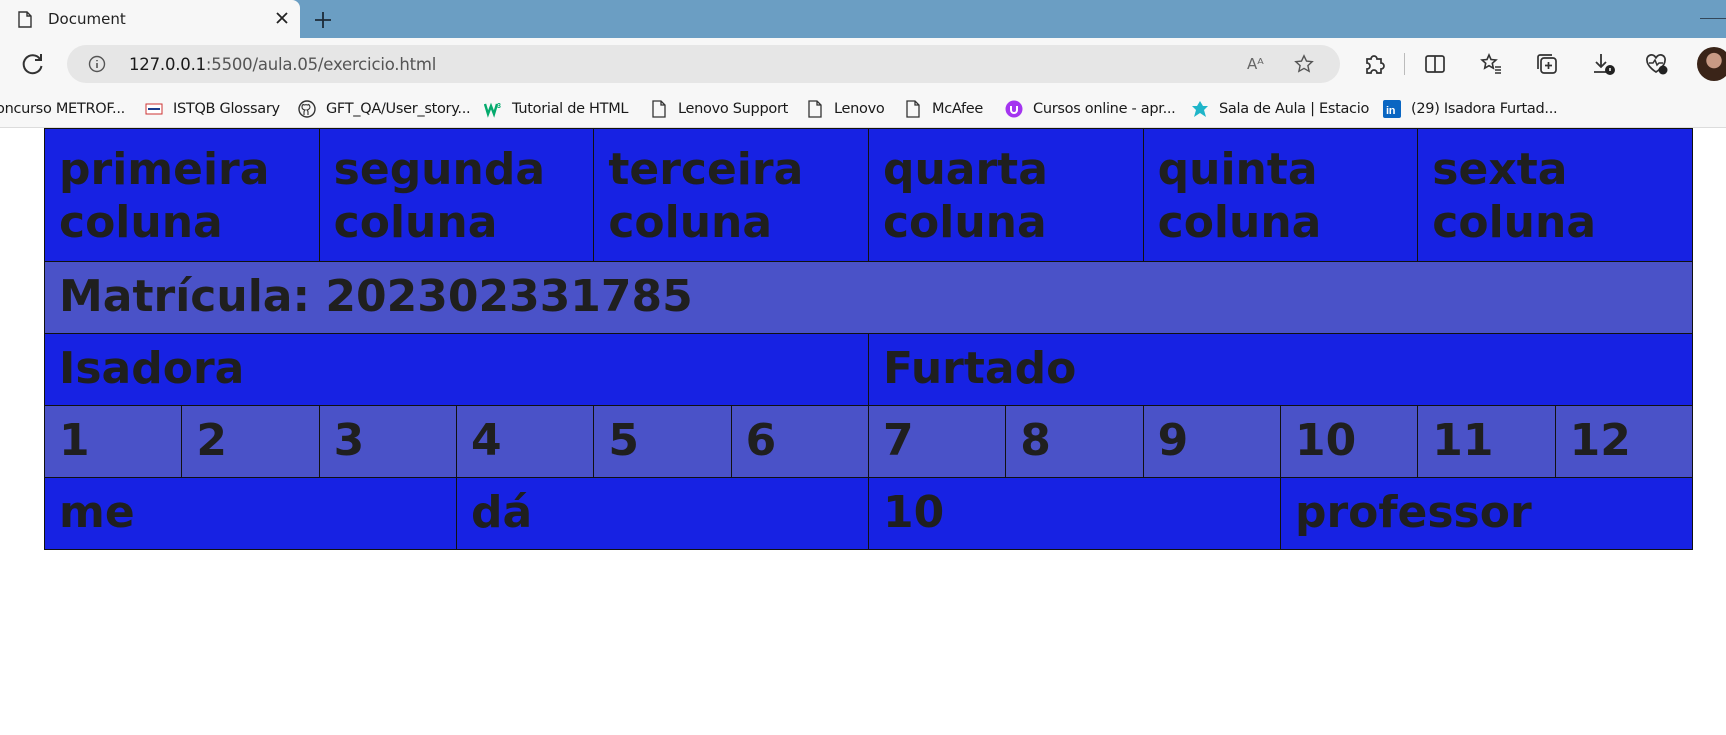  I want to click on bookmark-item: Sala de Aula | Estacio, so click(1280, 109).